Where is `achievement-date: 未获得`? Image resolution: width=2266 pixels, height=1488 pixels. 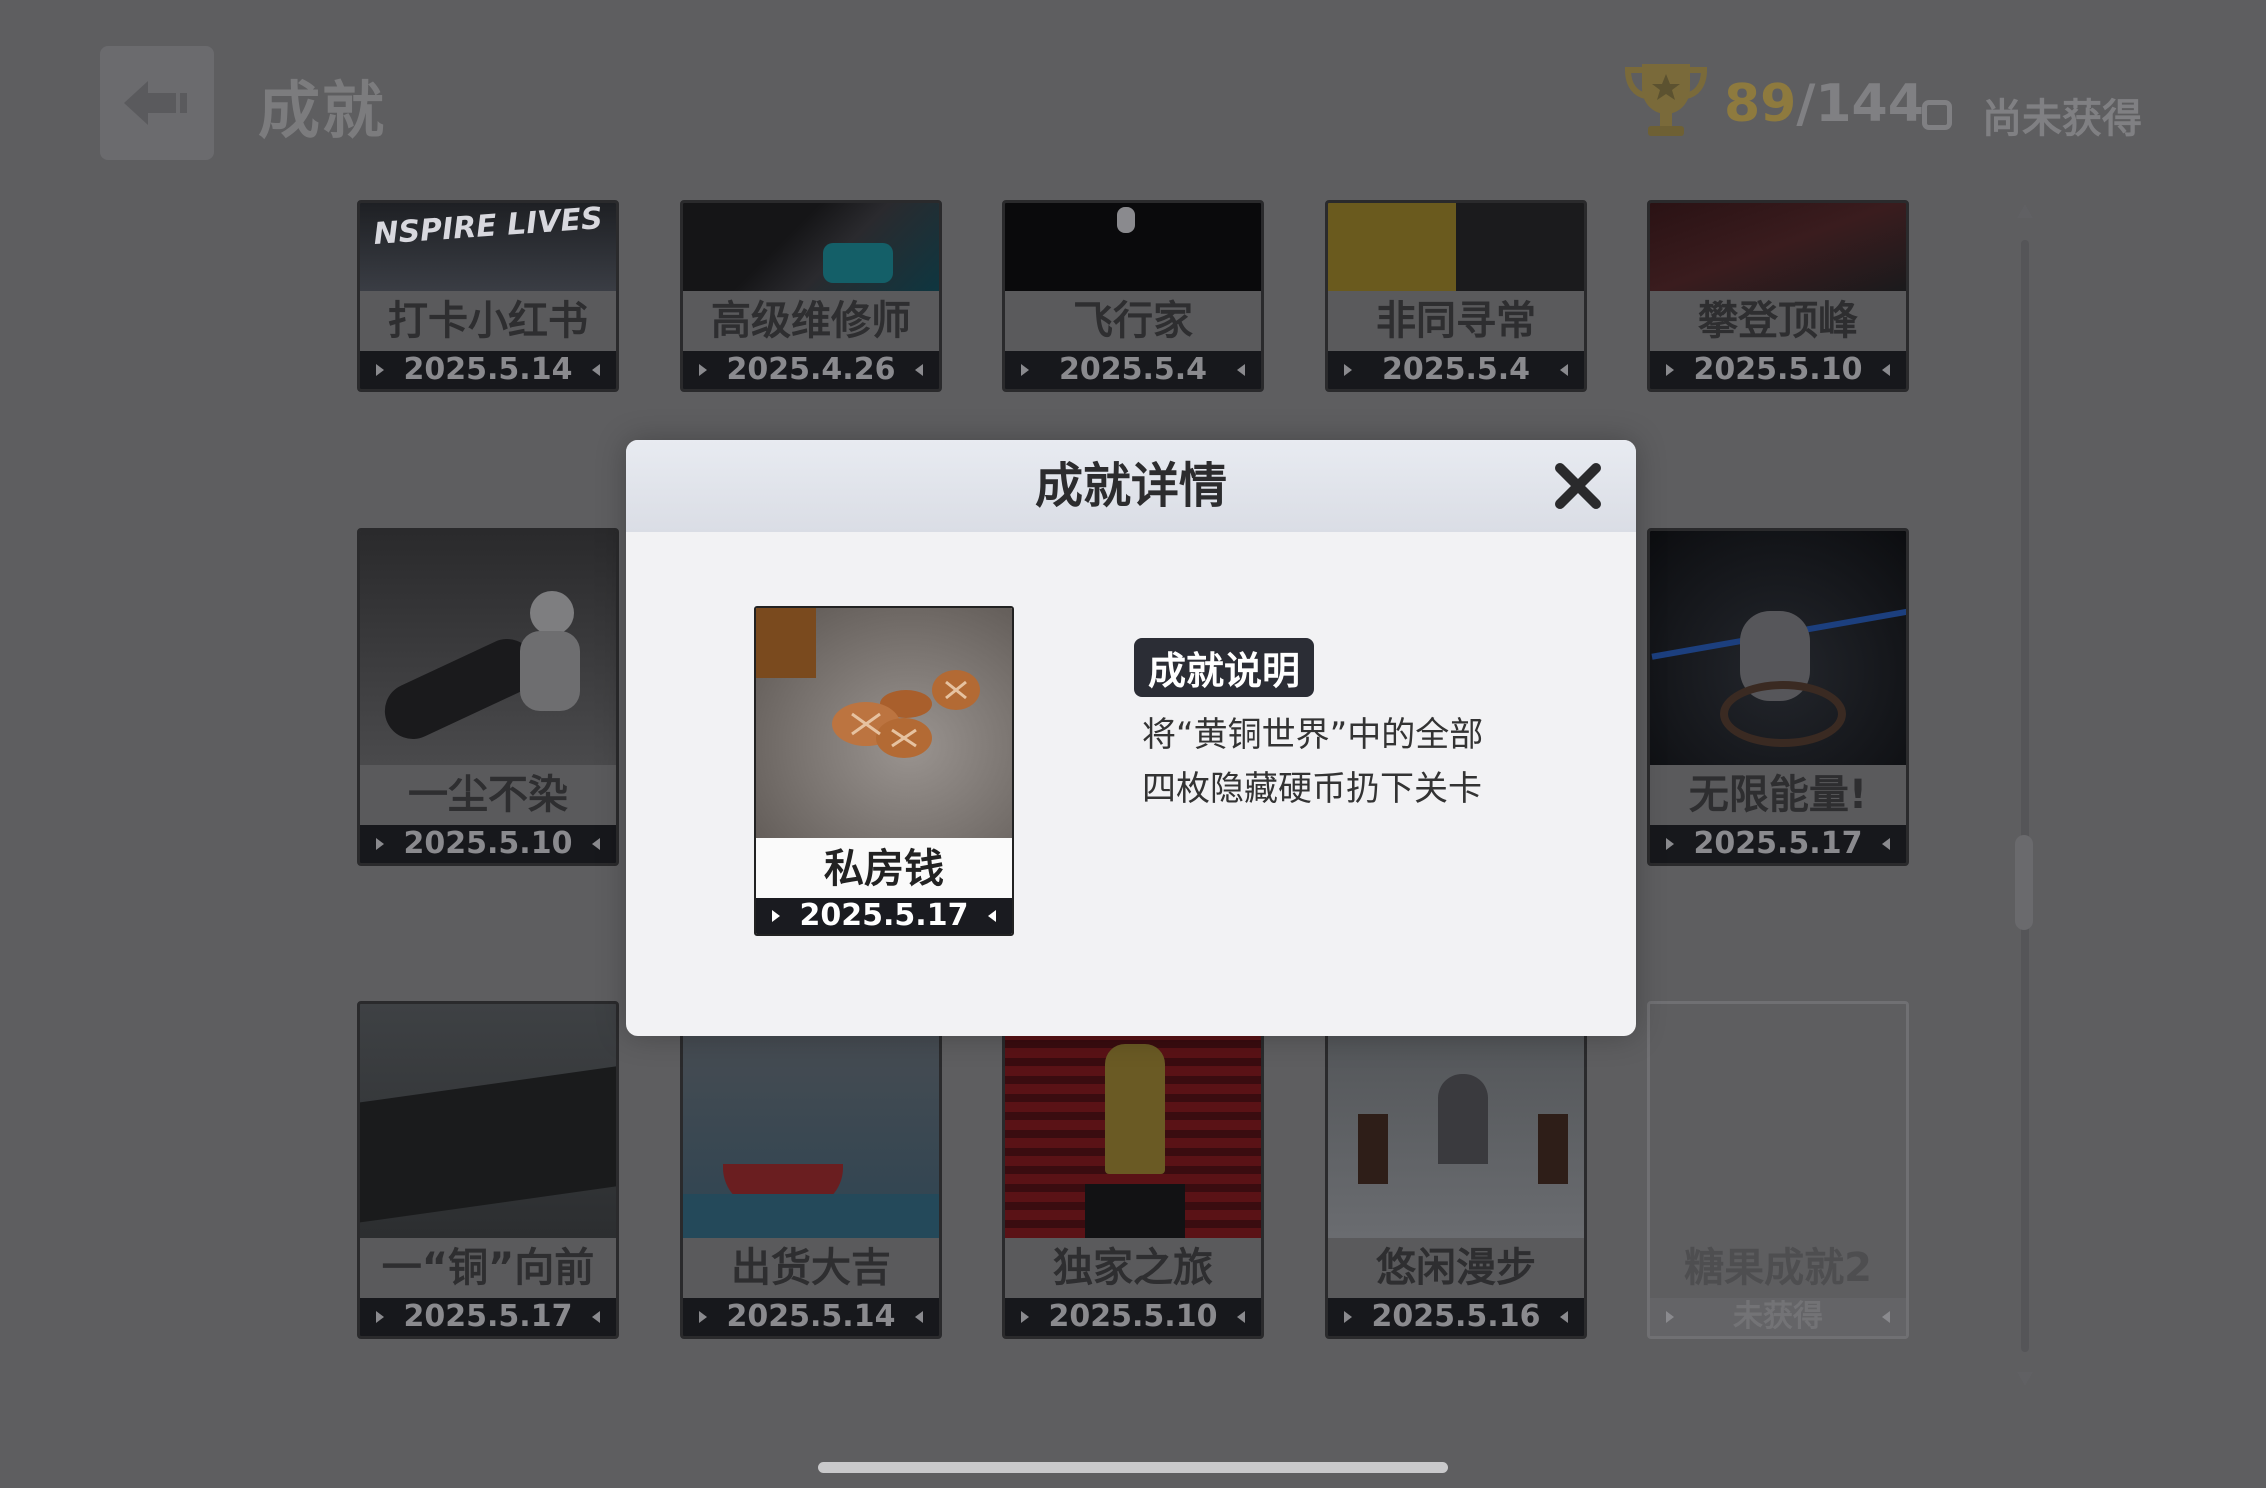 achievement-date: 未获得 is located at coordinates (1778, 1317).